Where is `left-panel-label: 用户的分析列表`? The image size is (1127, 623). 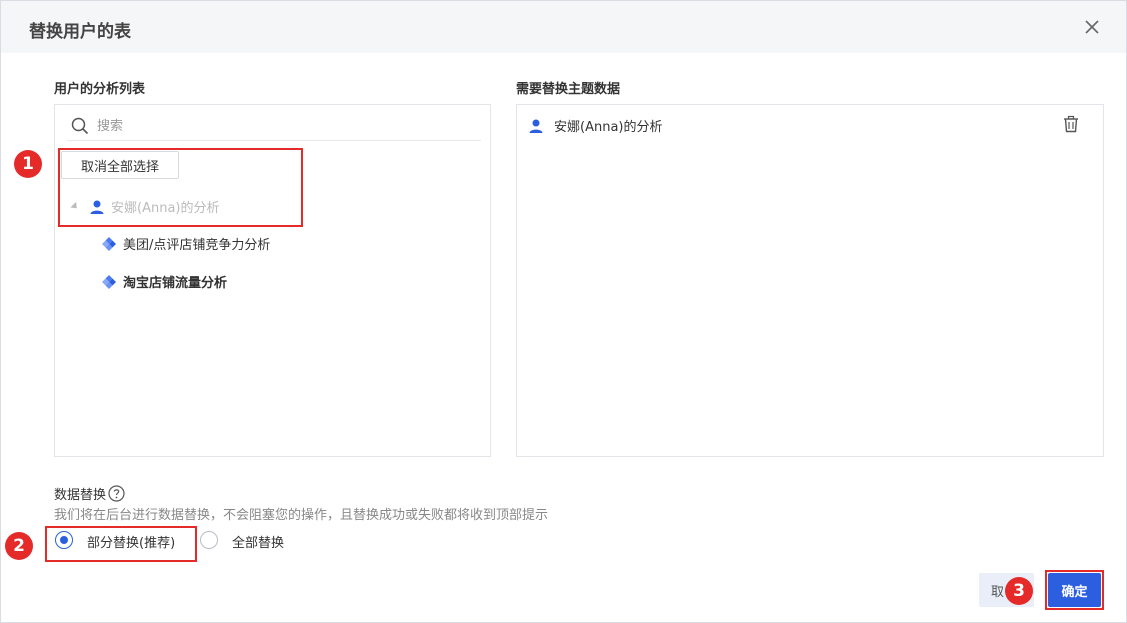
left-panel-label: 用户的分析列表 is located at coordinates (100, 89).